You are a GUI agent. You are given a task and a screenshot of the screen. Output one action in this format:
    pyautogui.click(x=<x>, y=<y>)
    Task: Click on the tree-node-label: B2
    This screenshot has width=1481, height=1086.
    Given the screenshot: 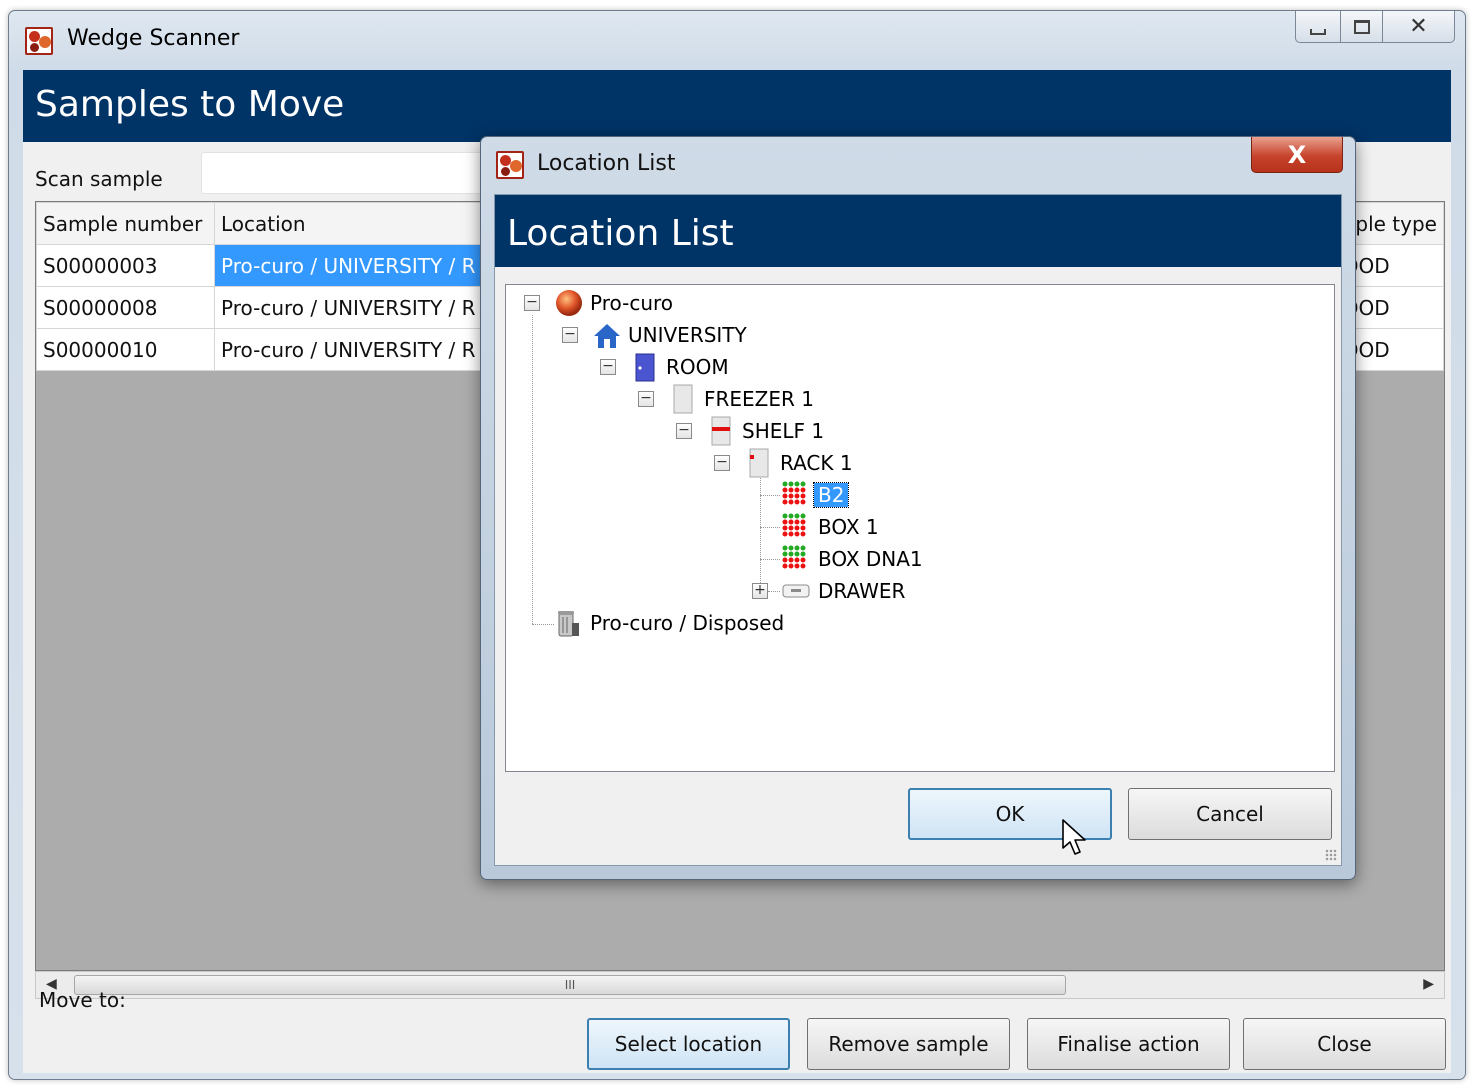 What is the action you would take?
    pyautogui.click(x=831, y=495)
    